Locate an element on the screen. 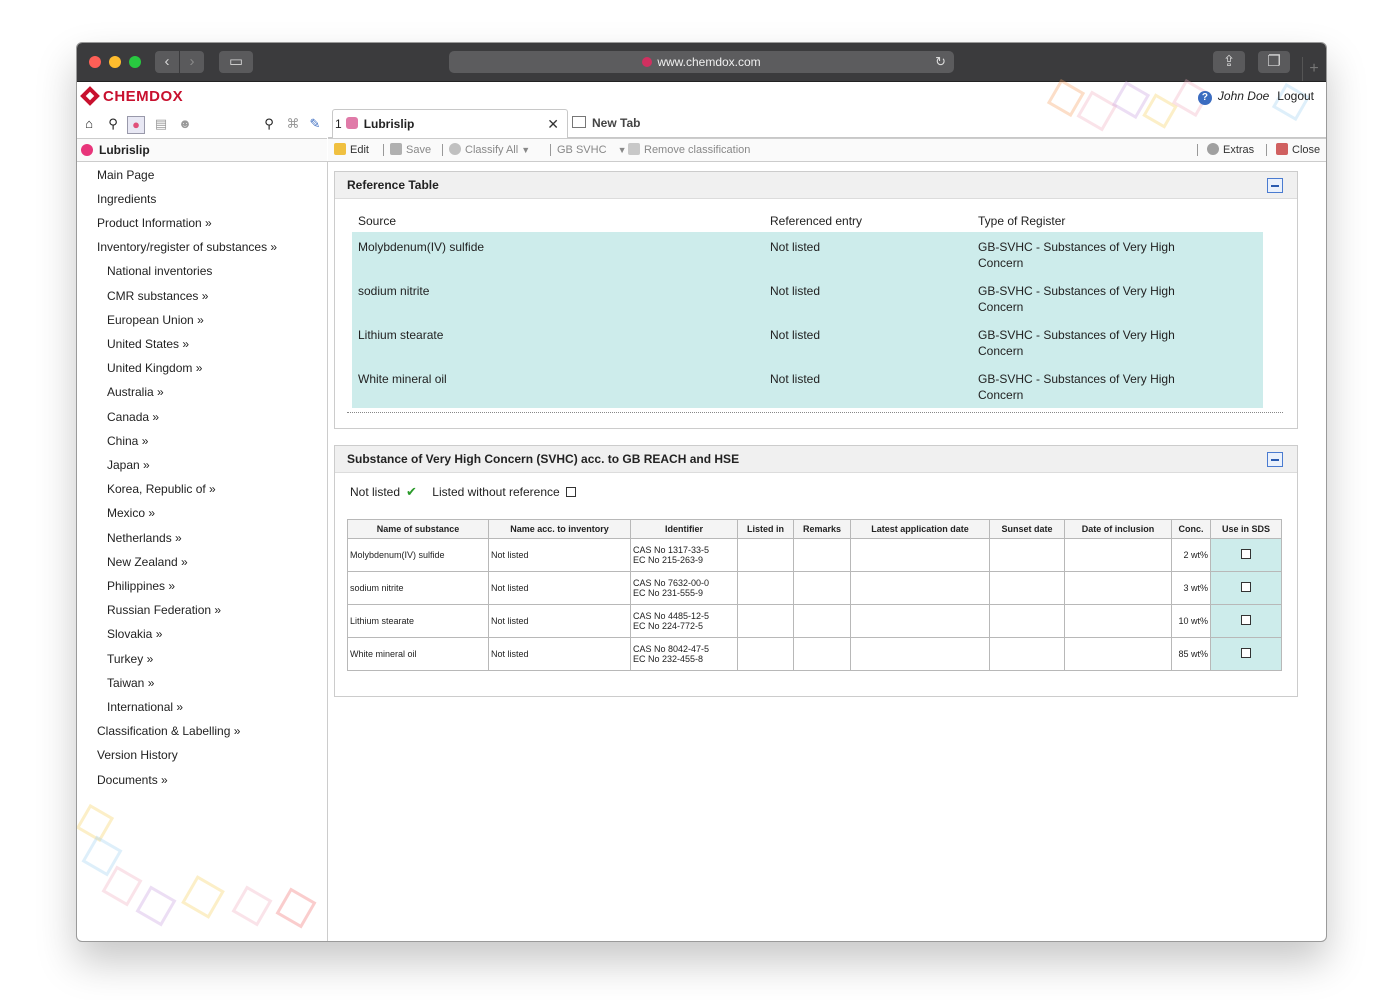  nav-united-states: United States » is located at coordinates (148, 344).